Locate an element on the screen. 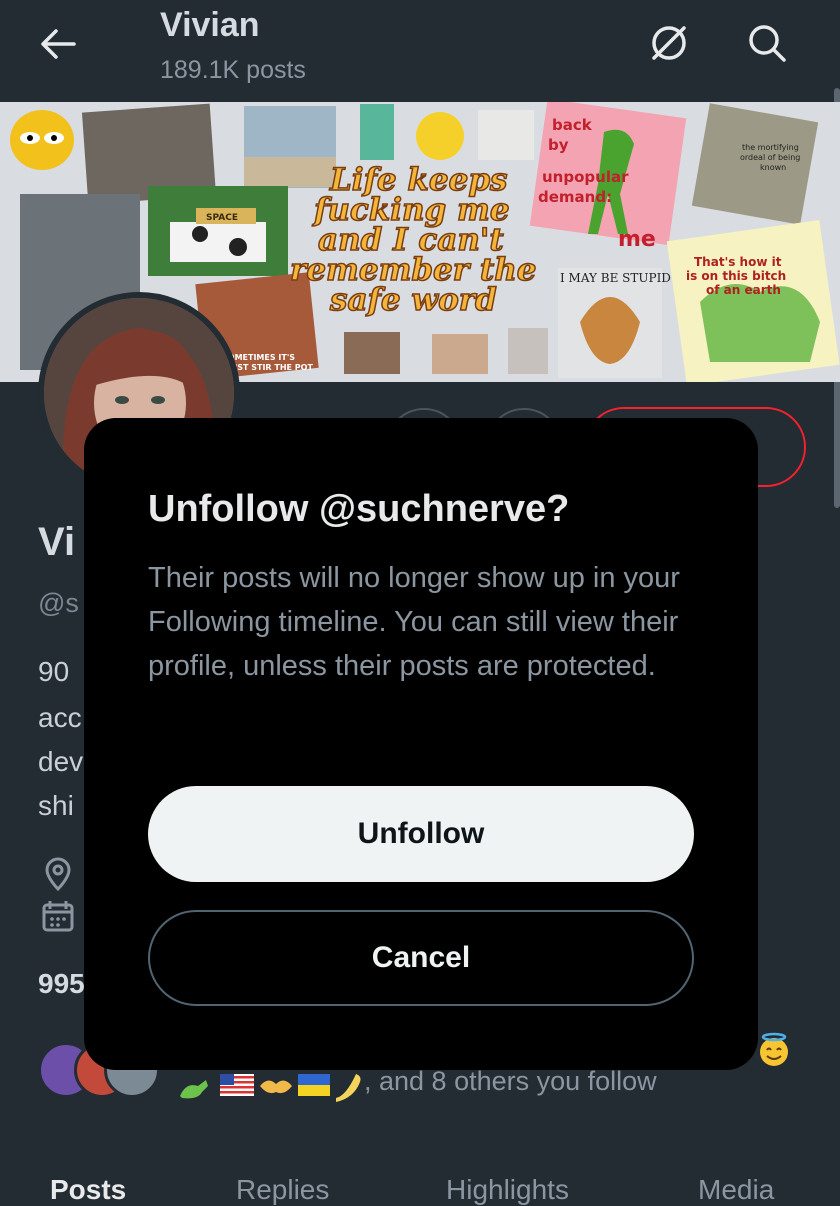 Image resolution: width=840 pixels, height=1206 pixels. top-bar: Vivian 189.1K posts is located at coordinates (420, 50).